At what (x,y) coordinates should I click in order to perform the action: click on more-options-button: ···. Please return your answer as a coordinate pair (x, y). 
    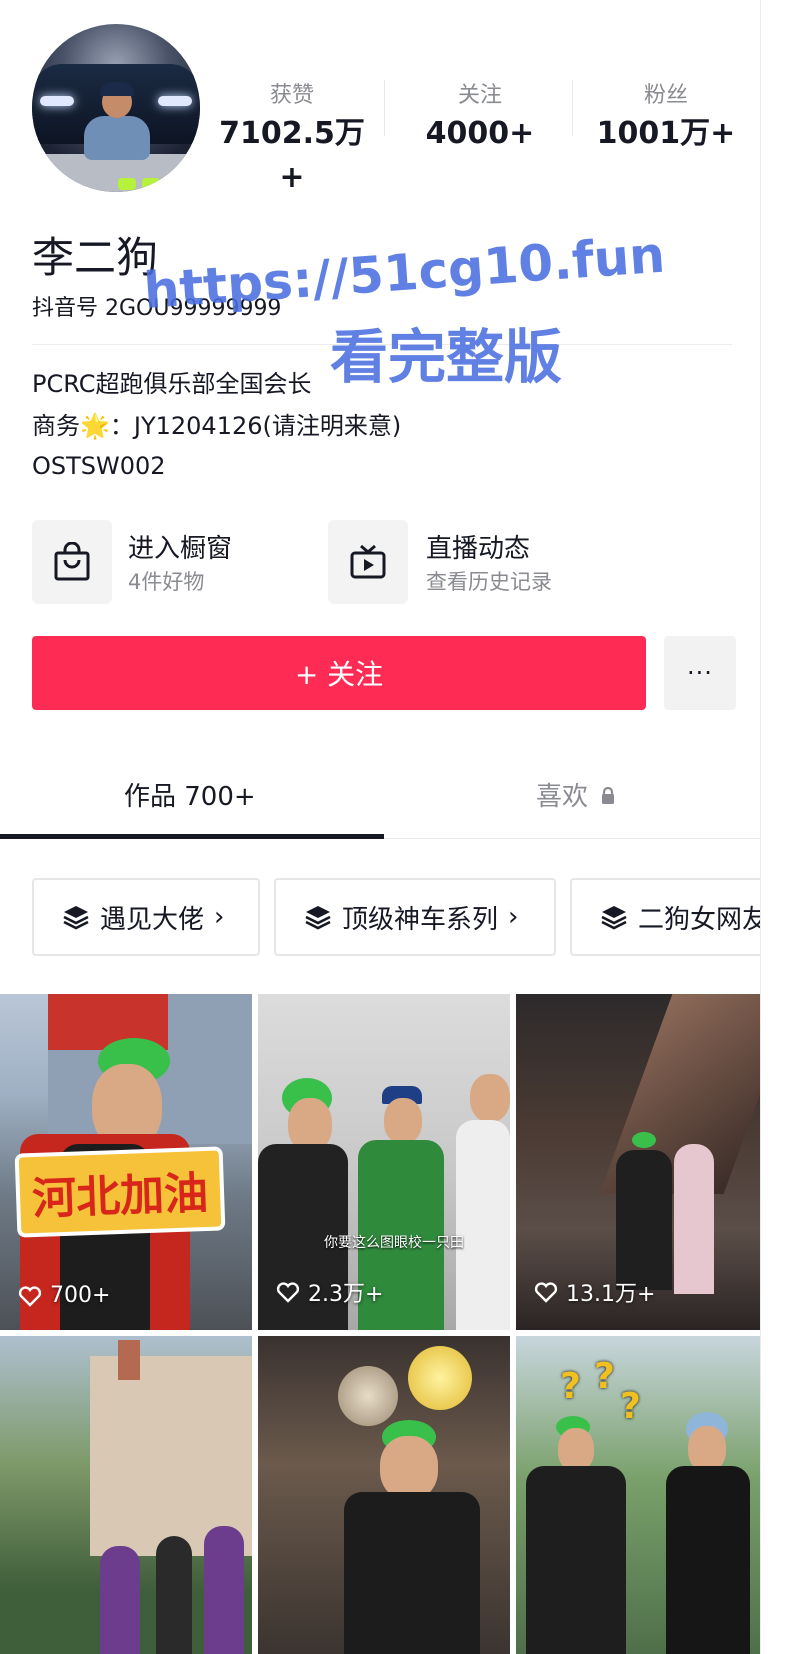
    Looking at the image, I should click on (700, 673).